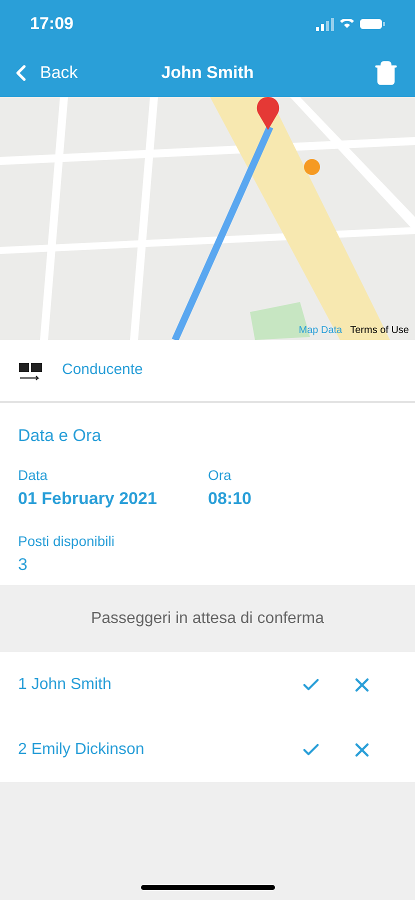 The width and height of the screenshot is (415, 900). What do you see at coordinates (33, 475) in the screenshot?
I see `field-label: Data` at bounding box center [33, 475].